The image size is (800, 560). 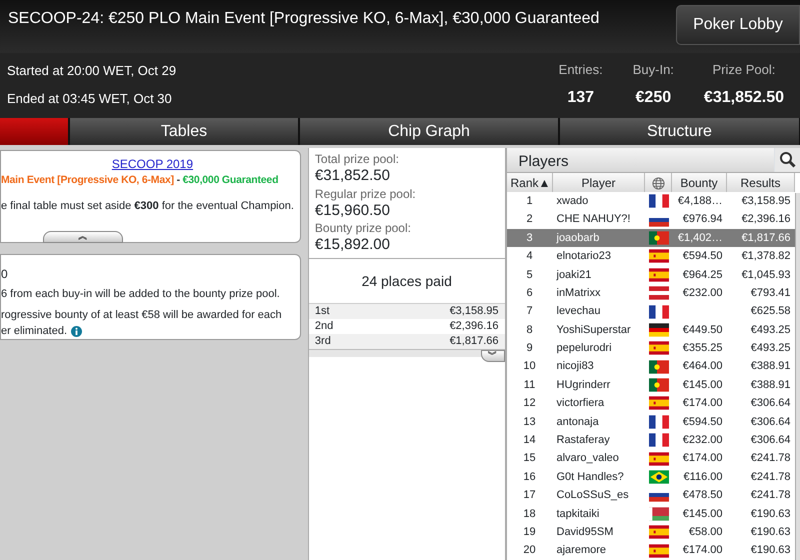 I want to click on player-row: 8 YoshiSuperstar €449.50 €493.25, so click(x=650, y=330).